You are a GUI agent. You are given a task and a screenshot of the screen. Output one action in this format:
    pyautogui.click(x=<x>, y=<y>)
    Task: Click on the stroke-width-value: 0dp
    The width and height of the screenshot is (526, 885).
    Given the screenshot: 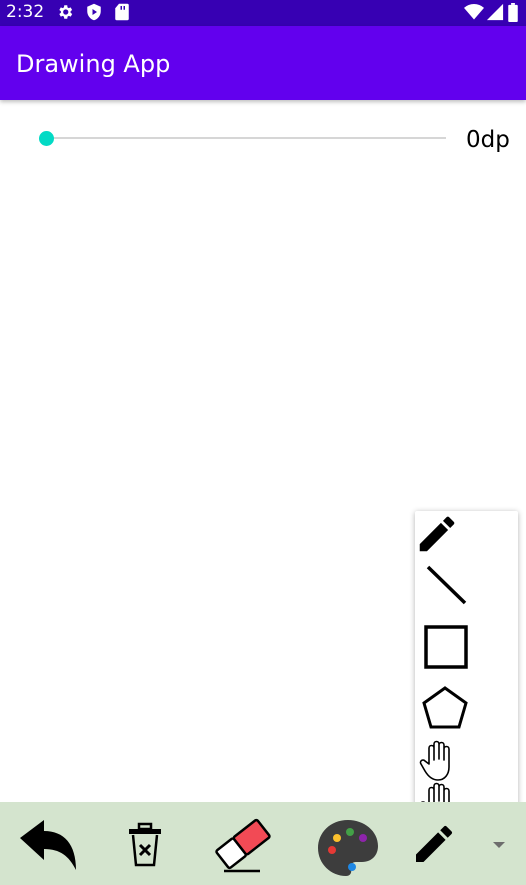 What is the action you would take?
    pyautogui.click(x=488, y=140)
    